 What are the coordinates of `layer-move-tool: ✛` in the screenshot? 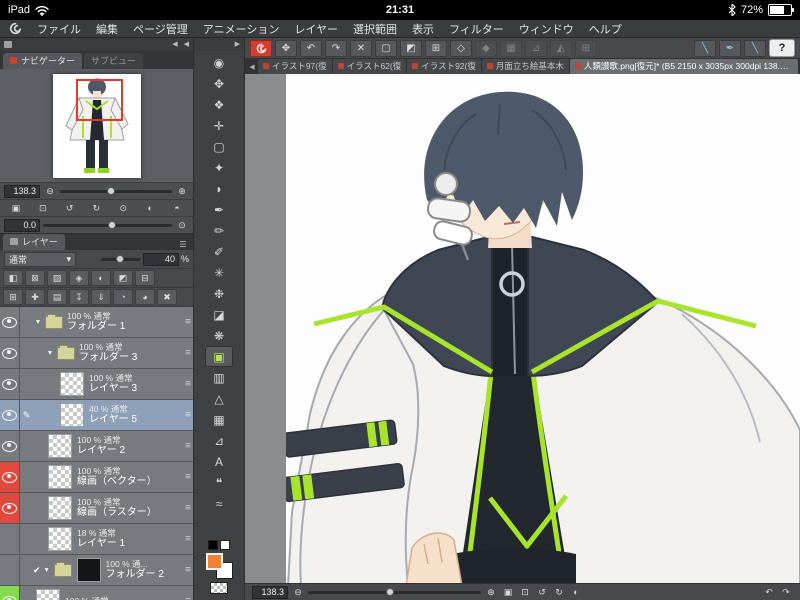 It's located at (219, 125).